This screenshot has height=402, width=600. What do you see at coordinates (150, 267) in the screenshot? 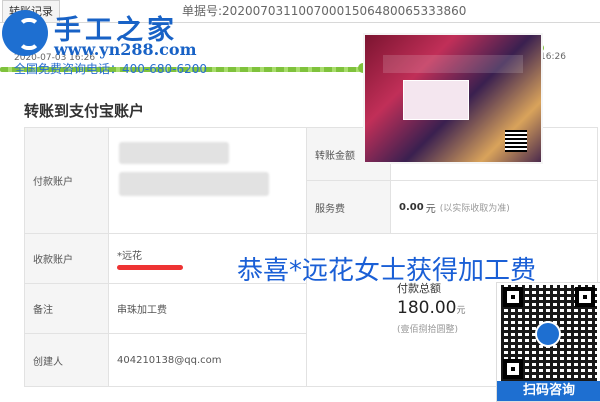
I see `payee-redaction-mark` at bounding box center [150, 267].